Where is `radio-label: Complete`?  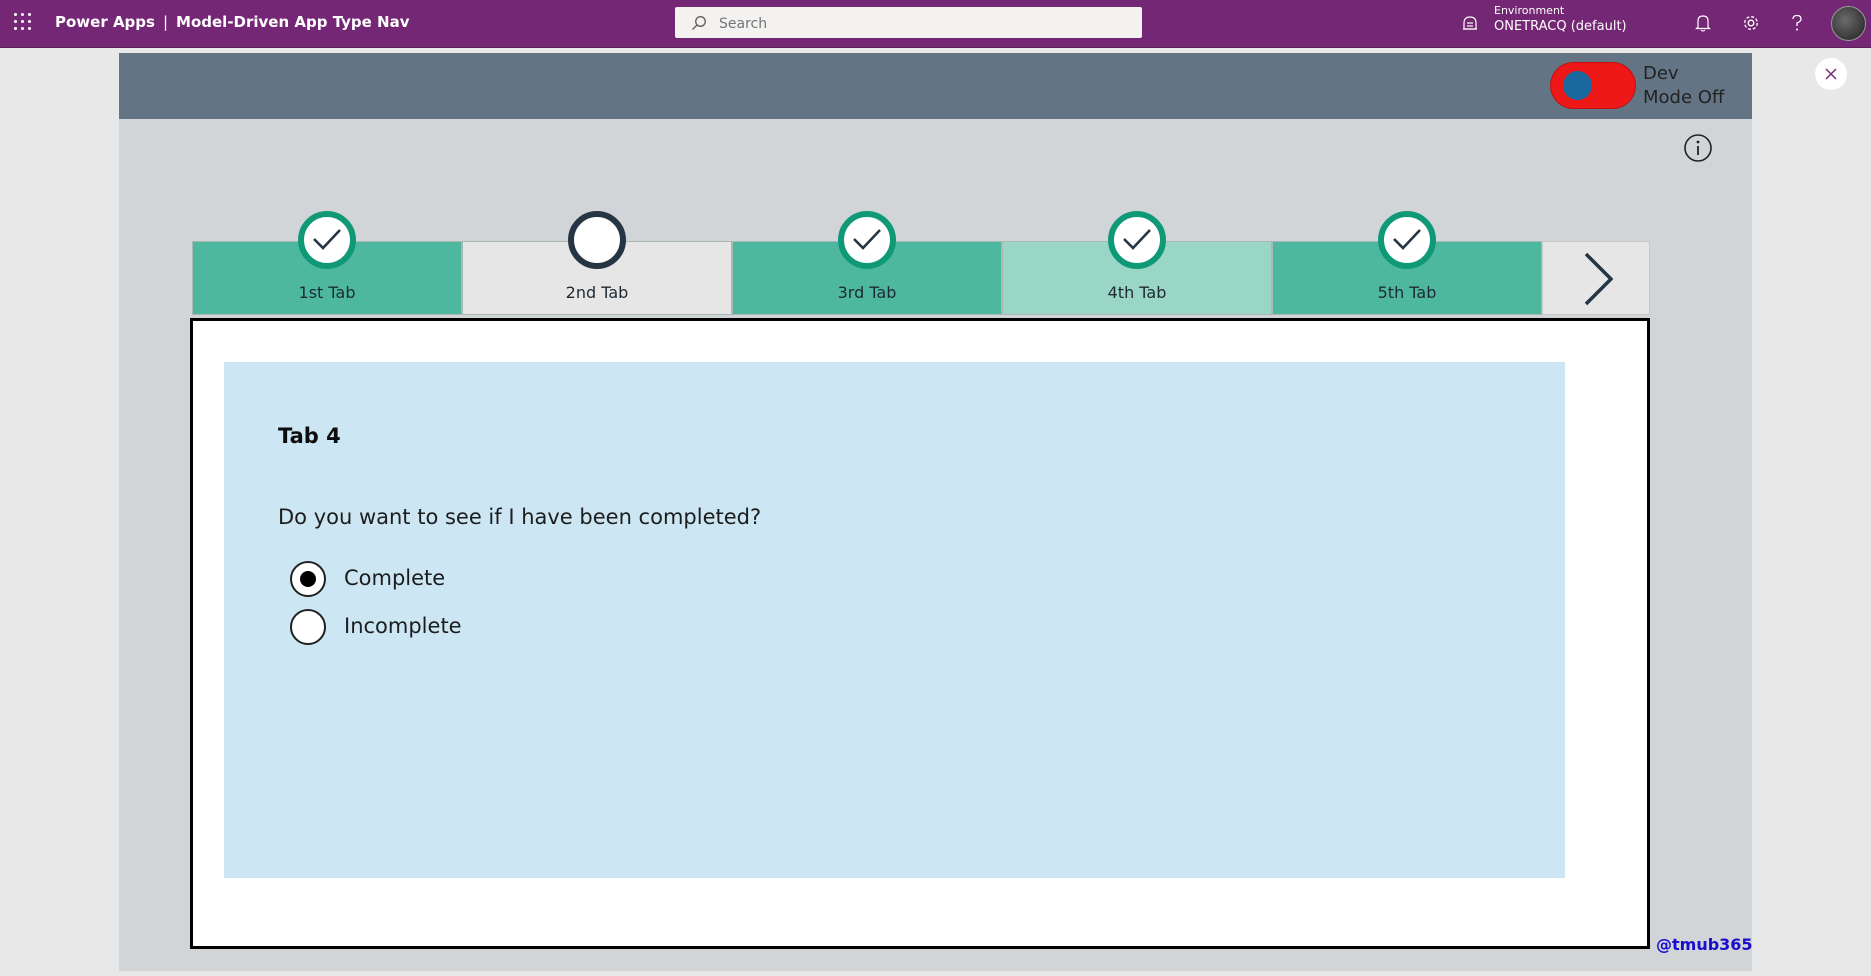
radio-label: Complete is located at coordinates (395, 578).